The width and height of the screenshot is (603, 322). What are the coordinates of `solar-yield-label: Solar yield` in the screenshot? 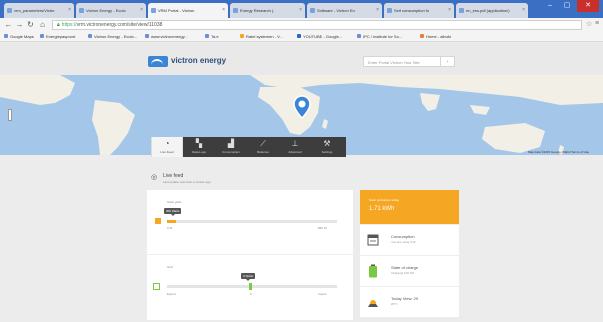 It's located at (174, 202).